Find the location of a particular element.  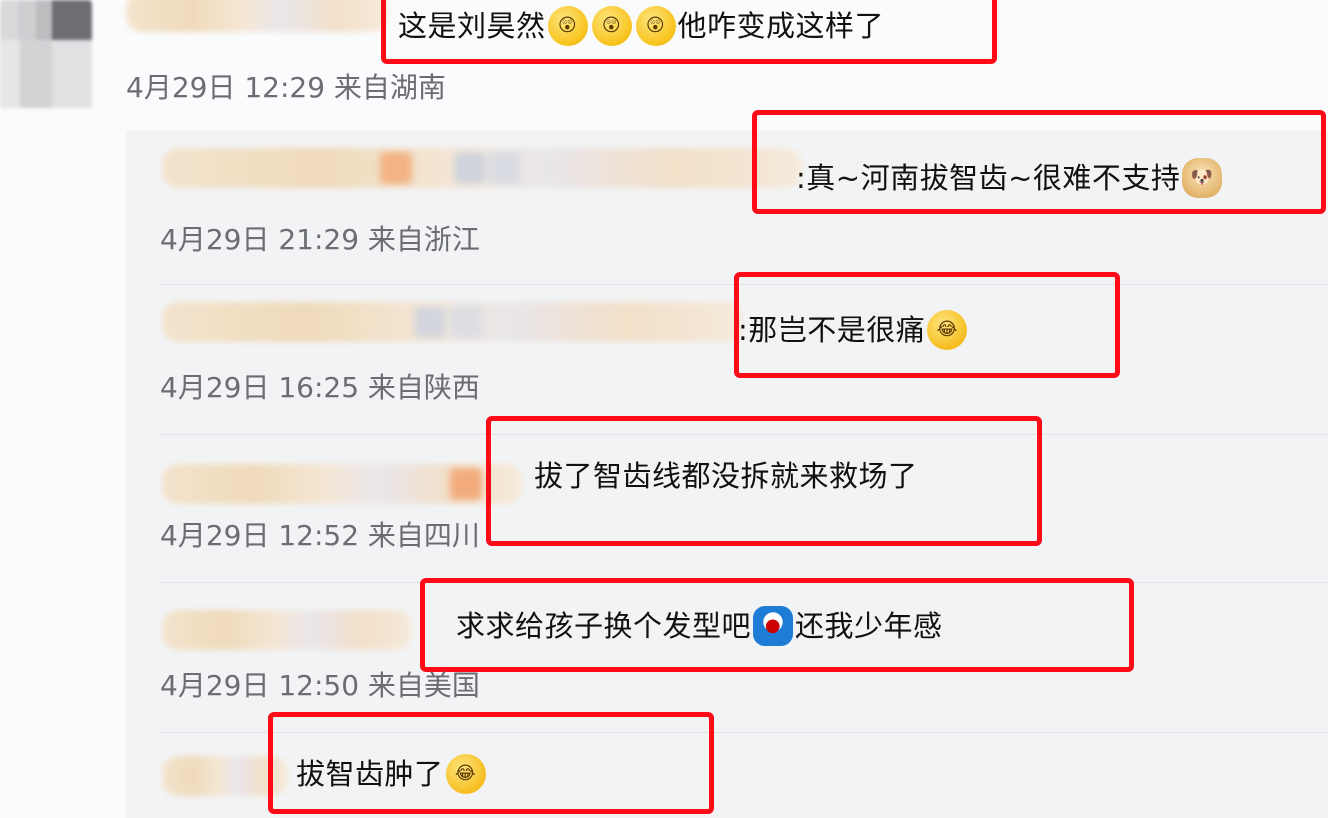

reply-meta: 4月29日 12:50 来自美国 is located at coordinates (320, 685).